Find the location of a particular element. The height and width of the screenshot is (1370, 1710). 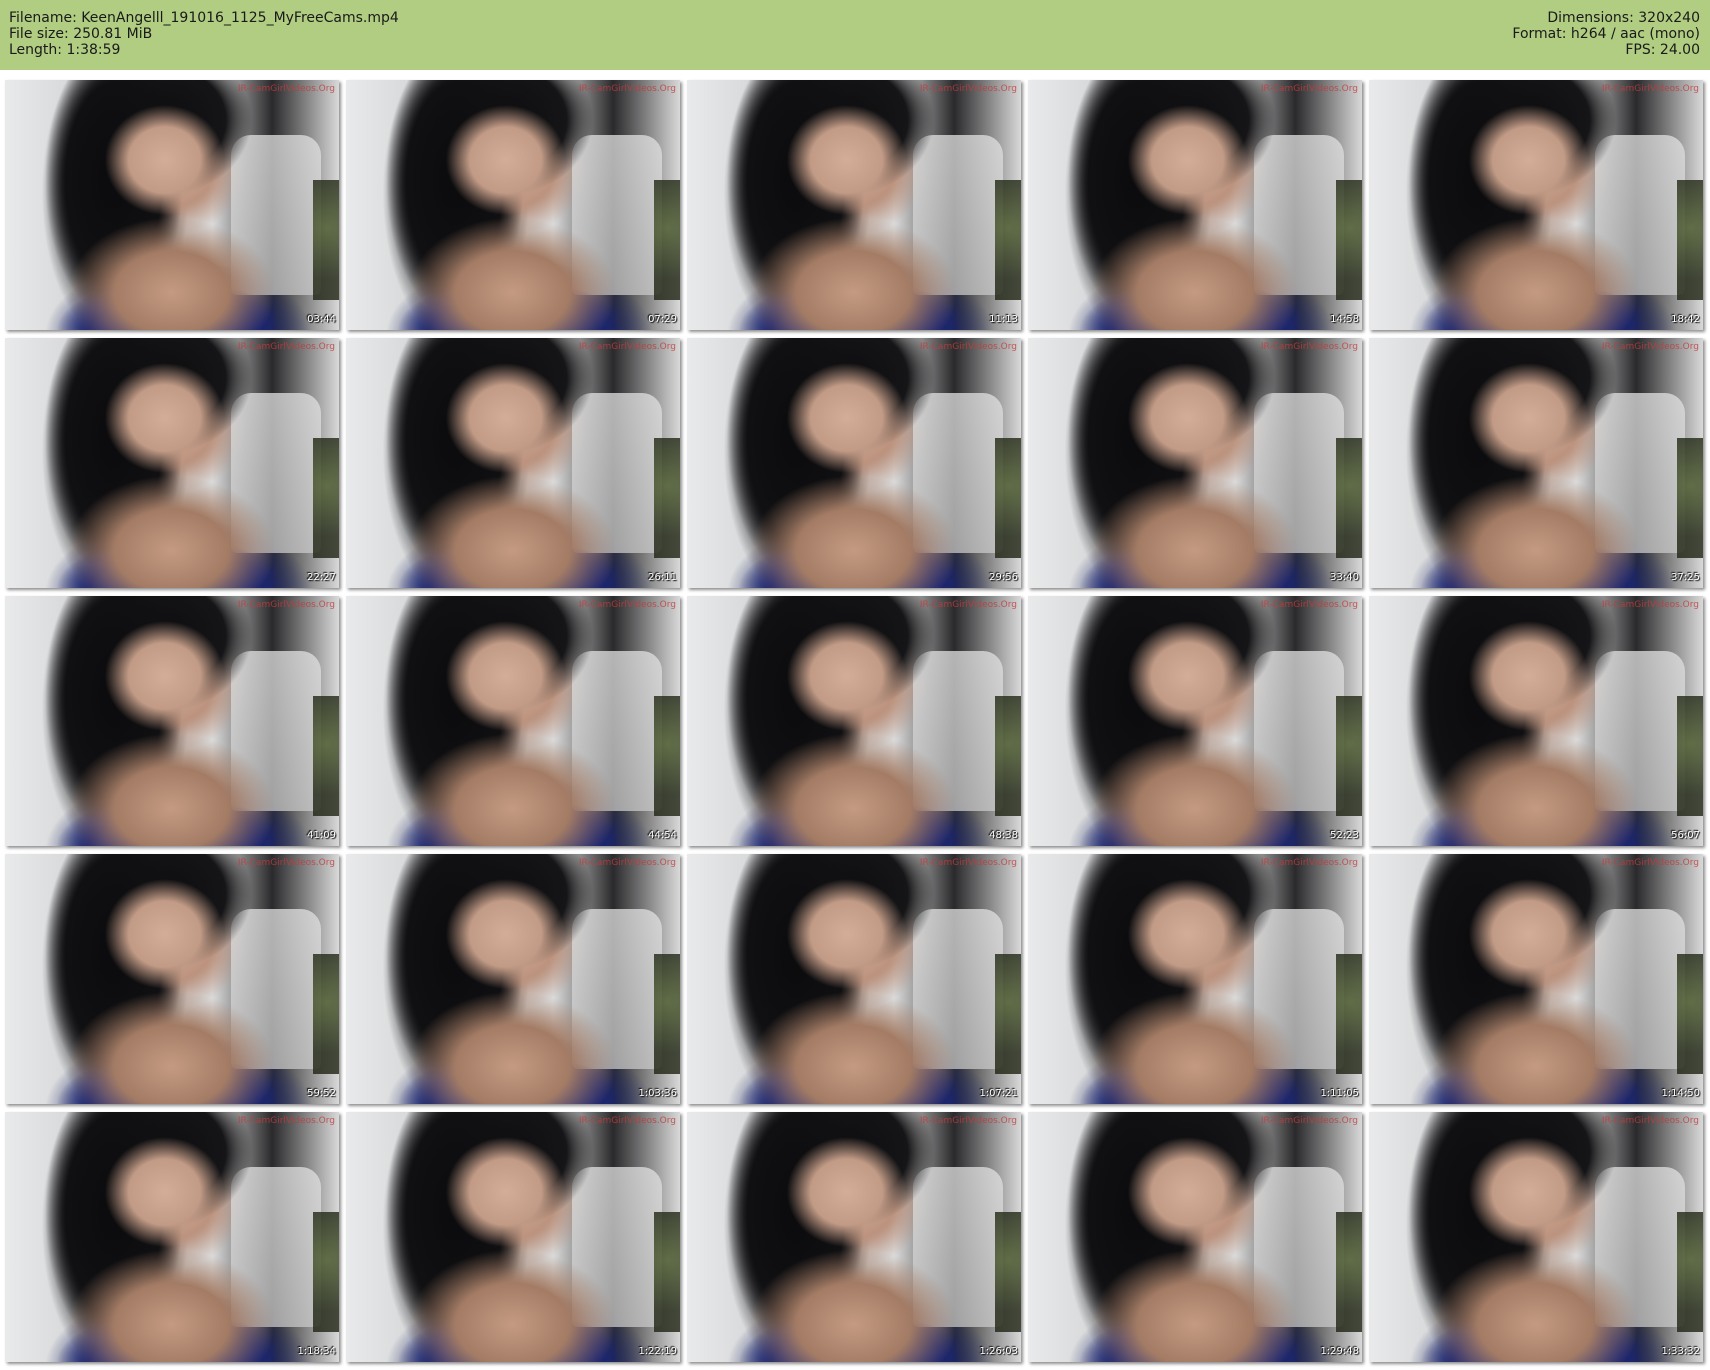

thumbnail-frame: IR-CamGirlVideos.Org 1:26:03 is located at coordinates (854, 1237).